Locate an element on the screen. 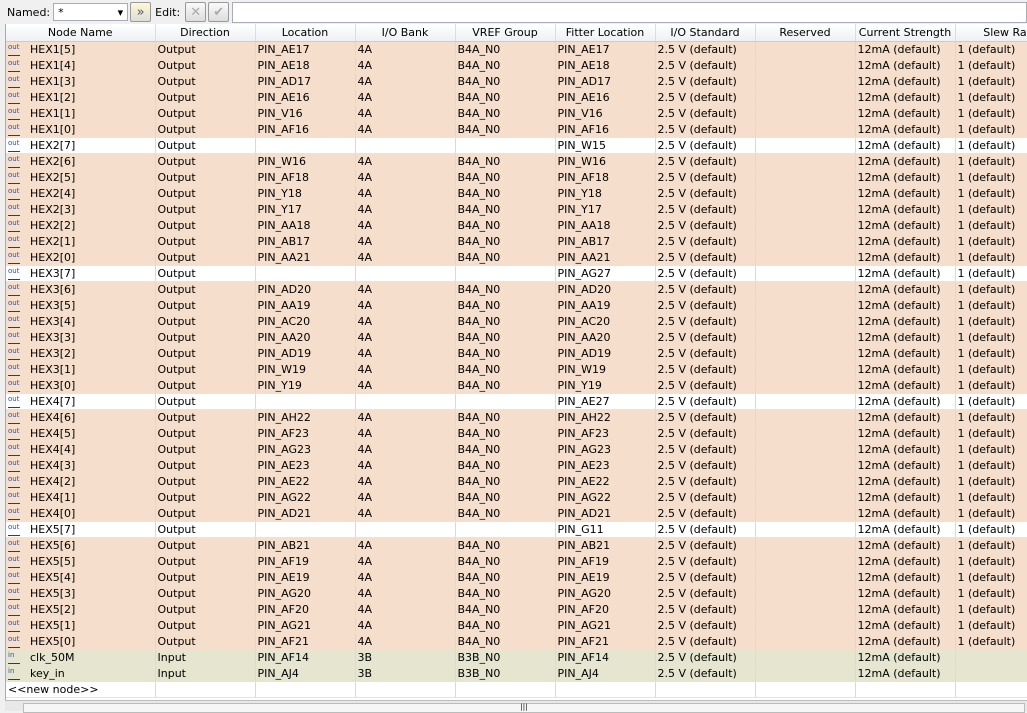 The width and height of the screenshot is (1027, 713). fitter-location-cell: PIN_AA20 is located at coordinates (605, 337).